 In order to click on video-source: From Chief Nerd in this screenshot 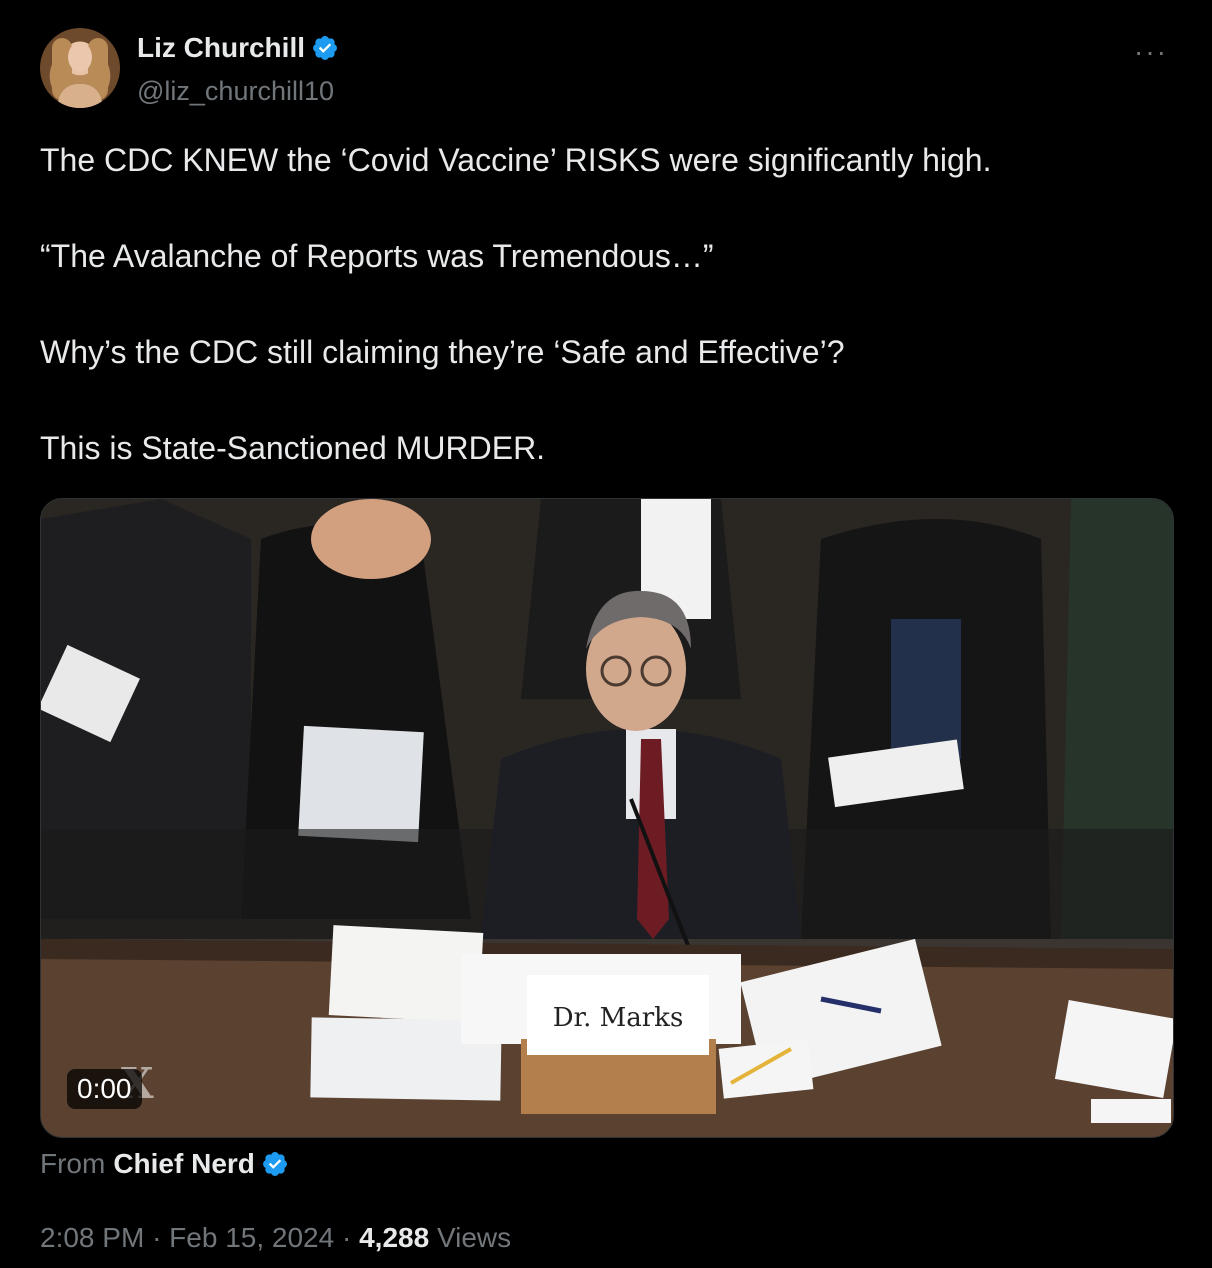, I will do `click(164, 1164)`.